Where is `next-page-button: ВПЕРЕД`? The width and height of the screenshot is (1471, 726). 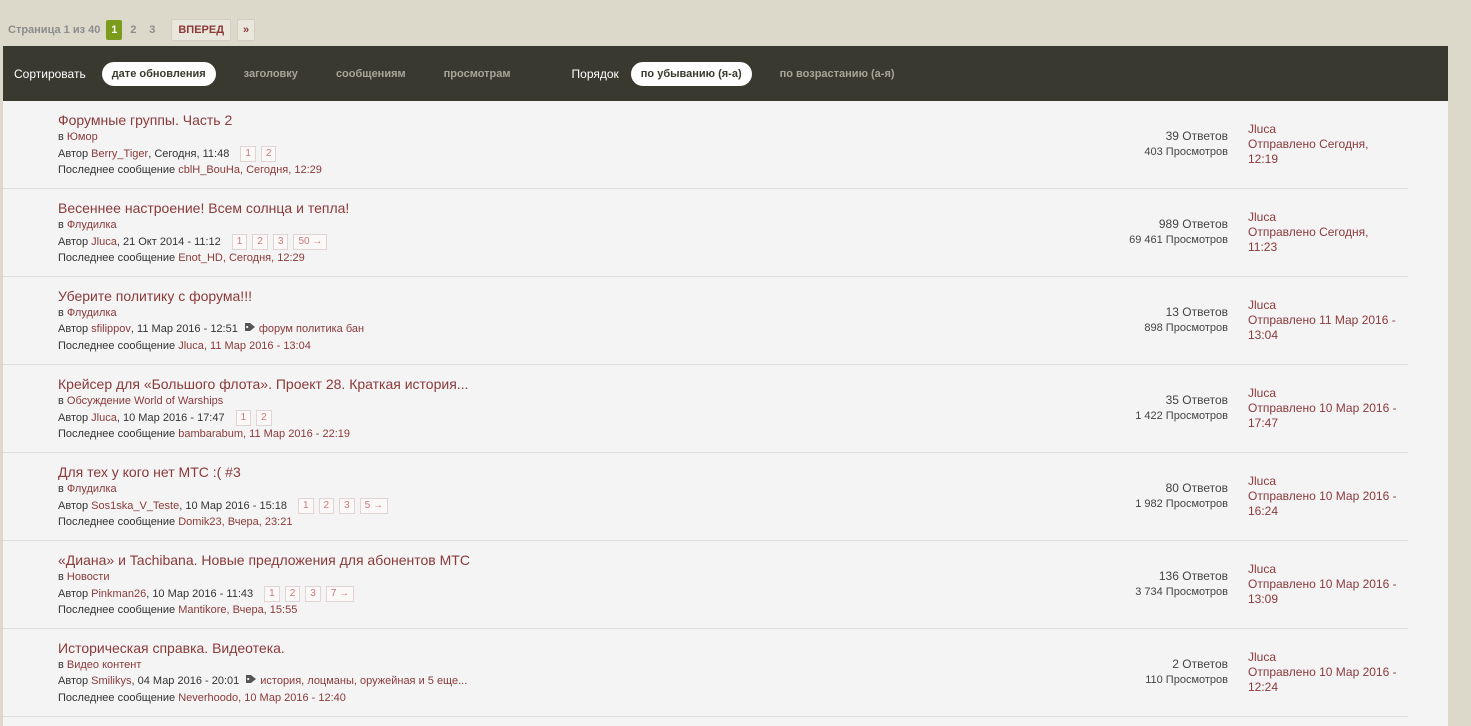 next-page-button: ВПЕРЕД is located at coordinates (201, 29).